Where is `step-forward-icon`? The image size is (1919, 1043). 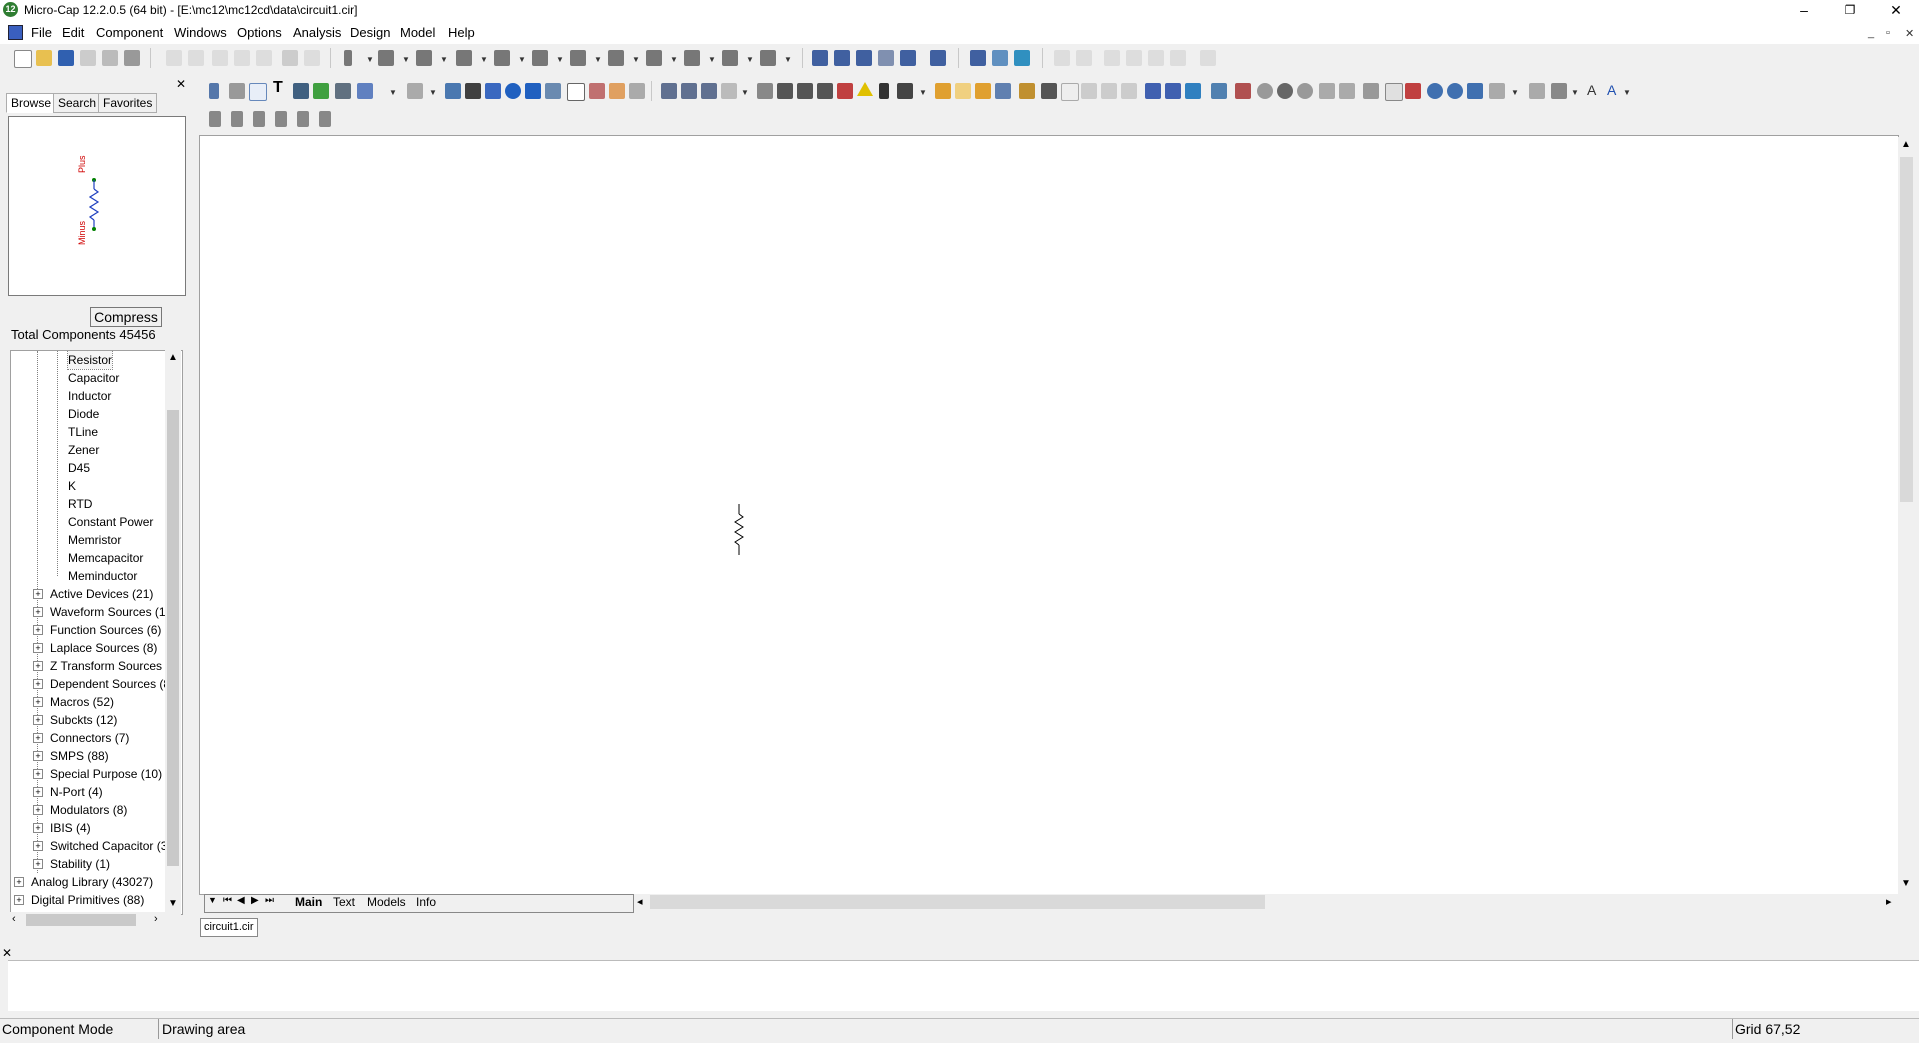 step-forward-icon is located at coordinates (1305, 91).